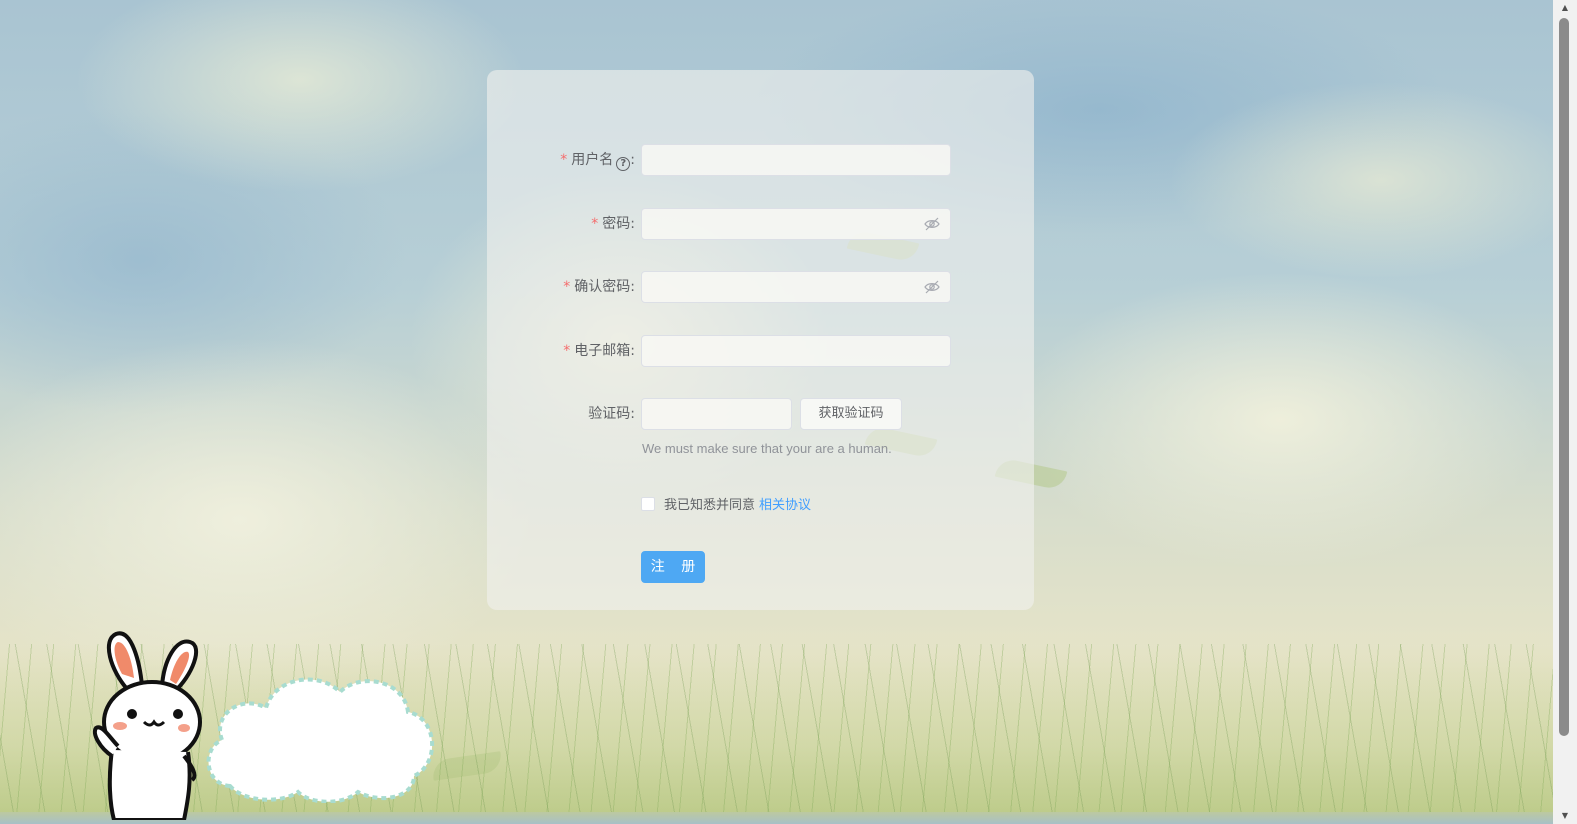 The image size is (1577, 824). I want to click on email-row: * 电子邮箱:, so click(760, 351).